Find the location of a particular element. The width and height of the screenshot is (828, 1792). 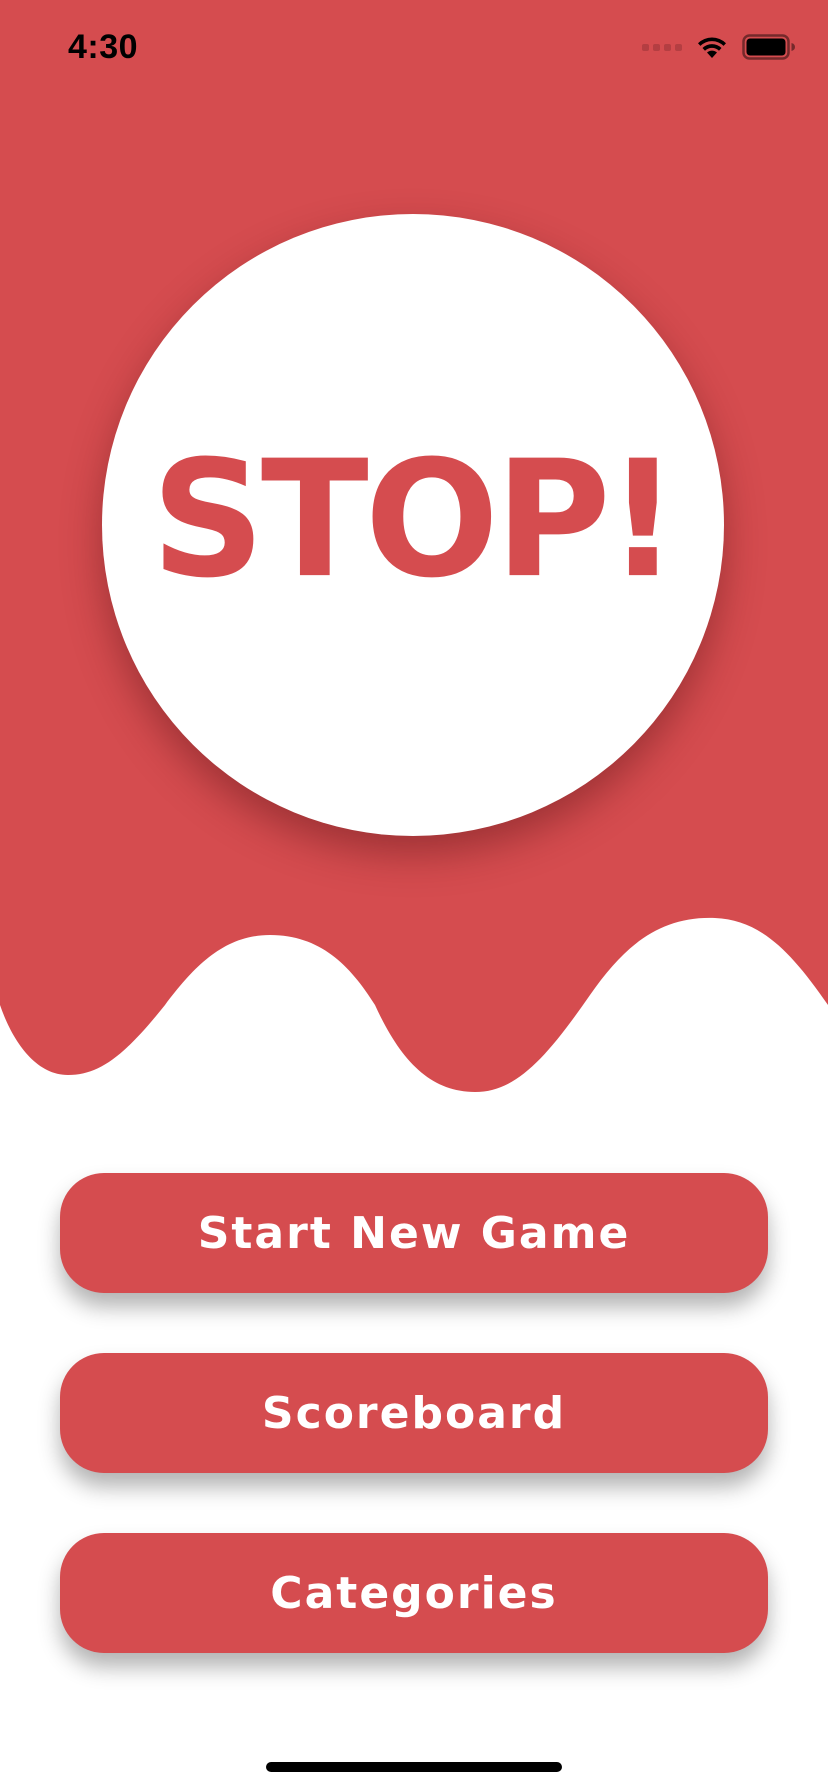

status-bar: 4:30 is located at coordinates (414, 50).